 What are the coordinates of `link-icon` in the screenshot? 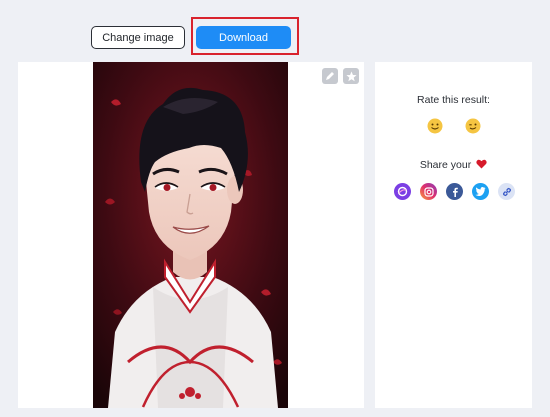 It's located at (506, 191).